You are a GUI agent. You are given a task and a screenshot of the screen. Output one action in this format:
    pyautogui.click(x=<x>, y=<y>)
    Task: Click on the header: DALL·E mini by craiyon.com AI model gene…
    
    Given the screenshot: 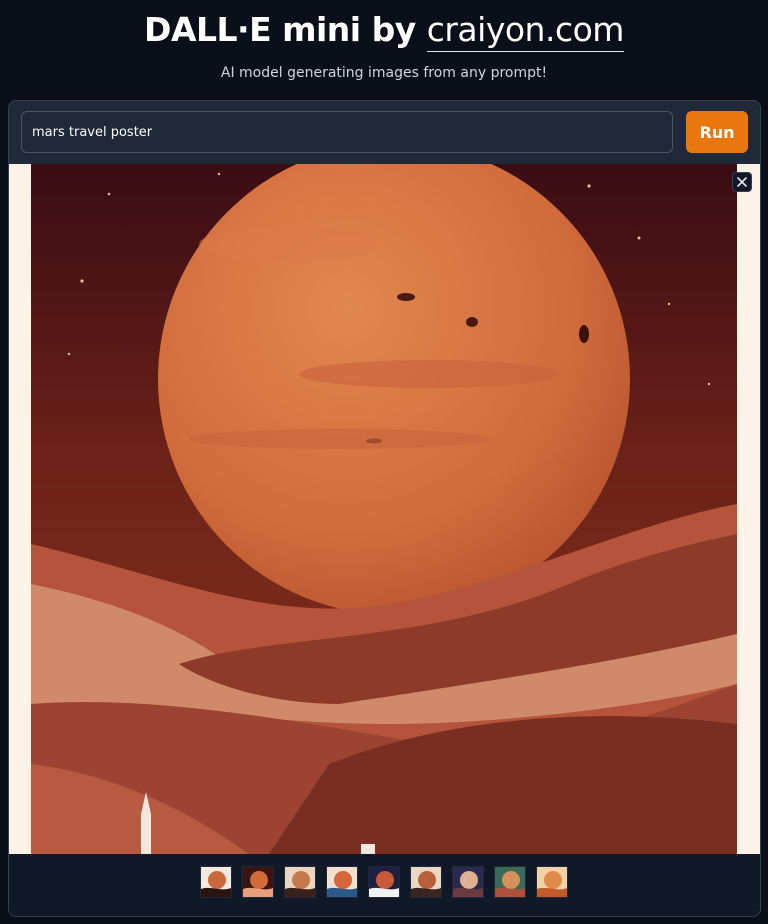 What is the action you would take?
    pyautogui.click(x=384, y=48)
    